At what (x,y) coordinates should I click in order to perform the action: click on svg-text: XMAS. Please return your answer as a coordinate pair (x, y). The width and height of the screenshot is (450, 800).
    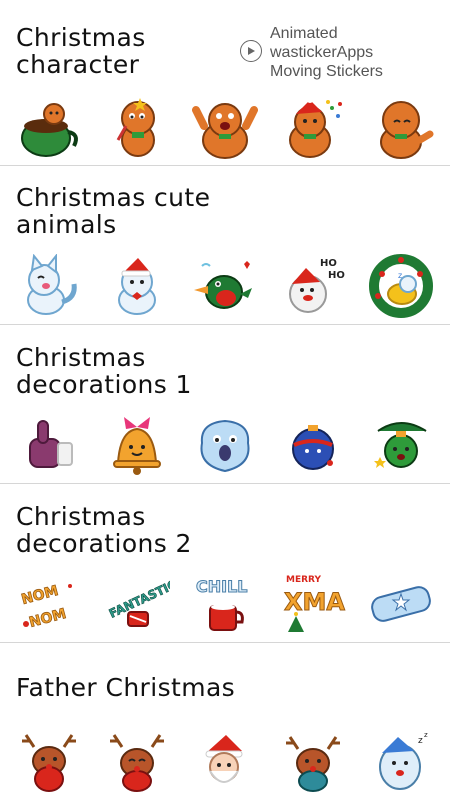
    Looking at the image, I should click on (315, 602).